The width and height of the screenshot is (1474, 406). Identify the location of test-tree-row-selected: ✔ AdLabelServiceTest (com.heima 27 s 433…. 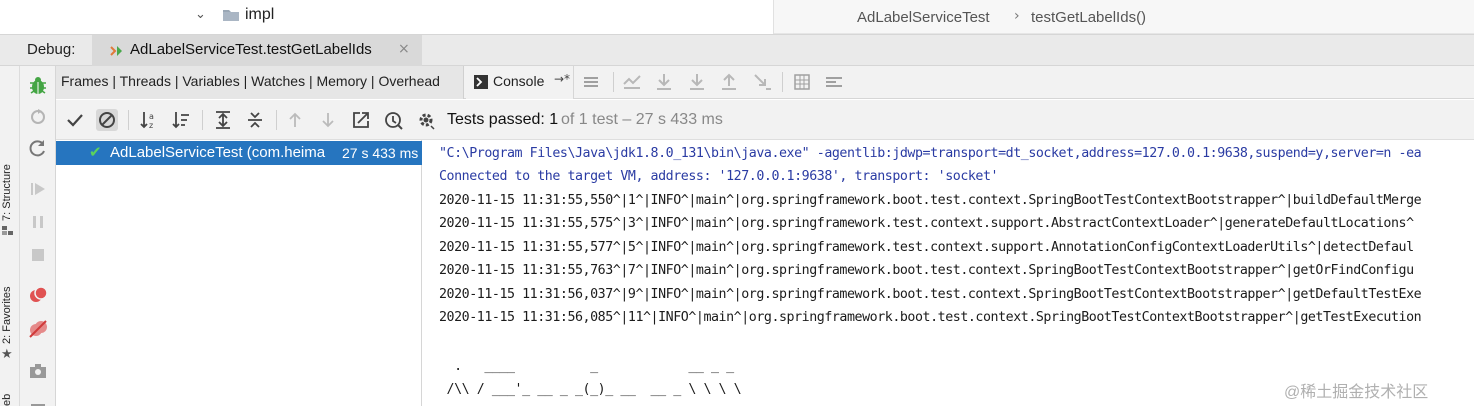
(239, 153).